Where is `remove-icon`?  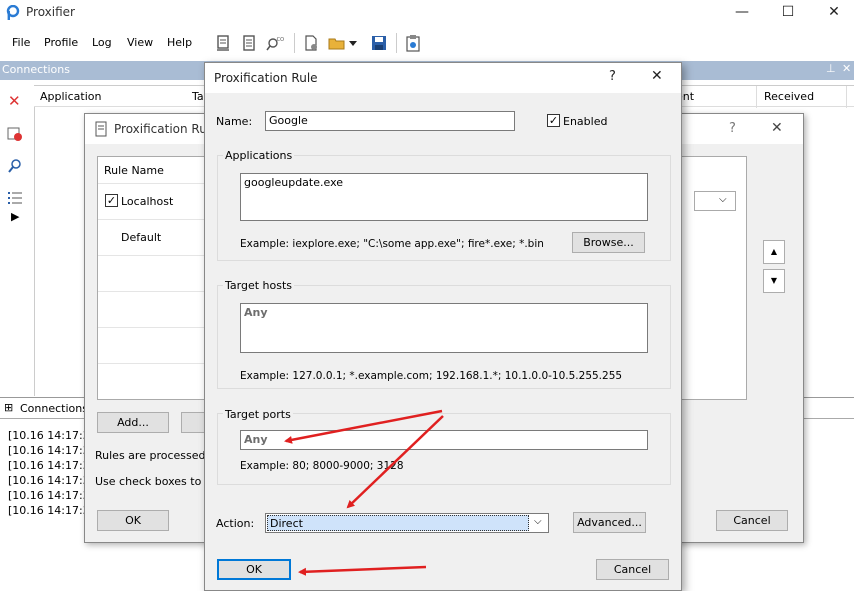
remove-icon is located at coordinates (15, 134).